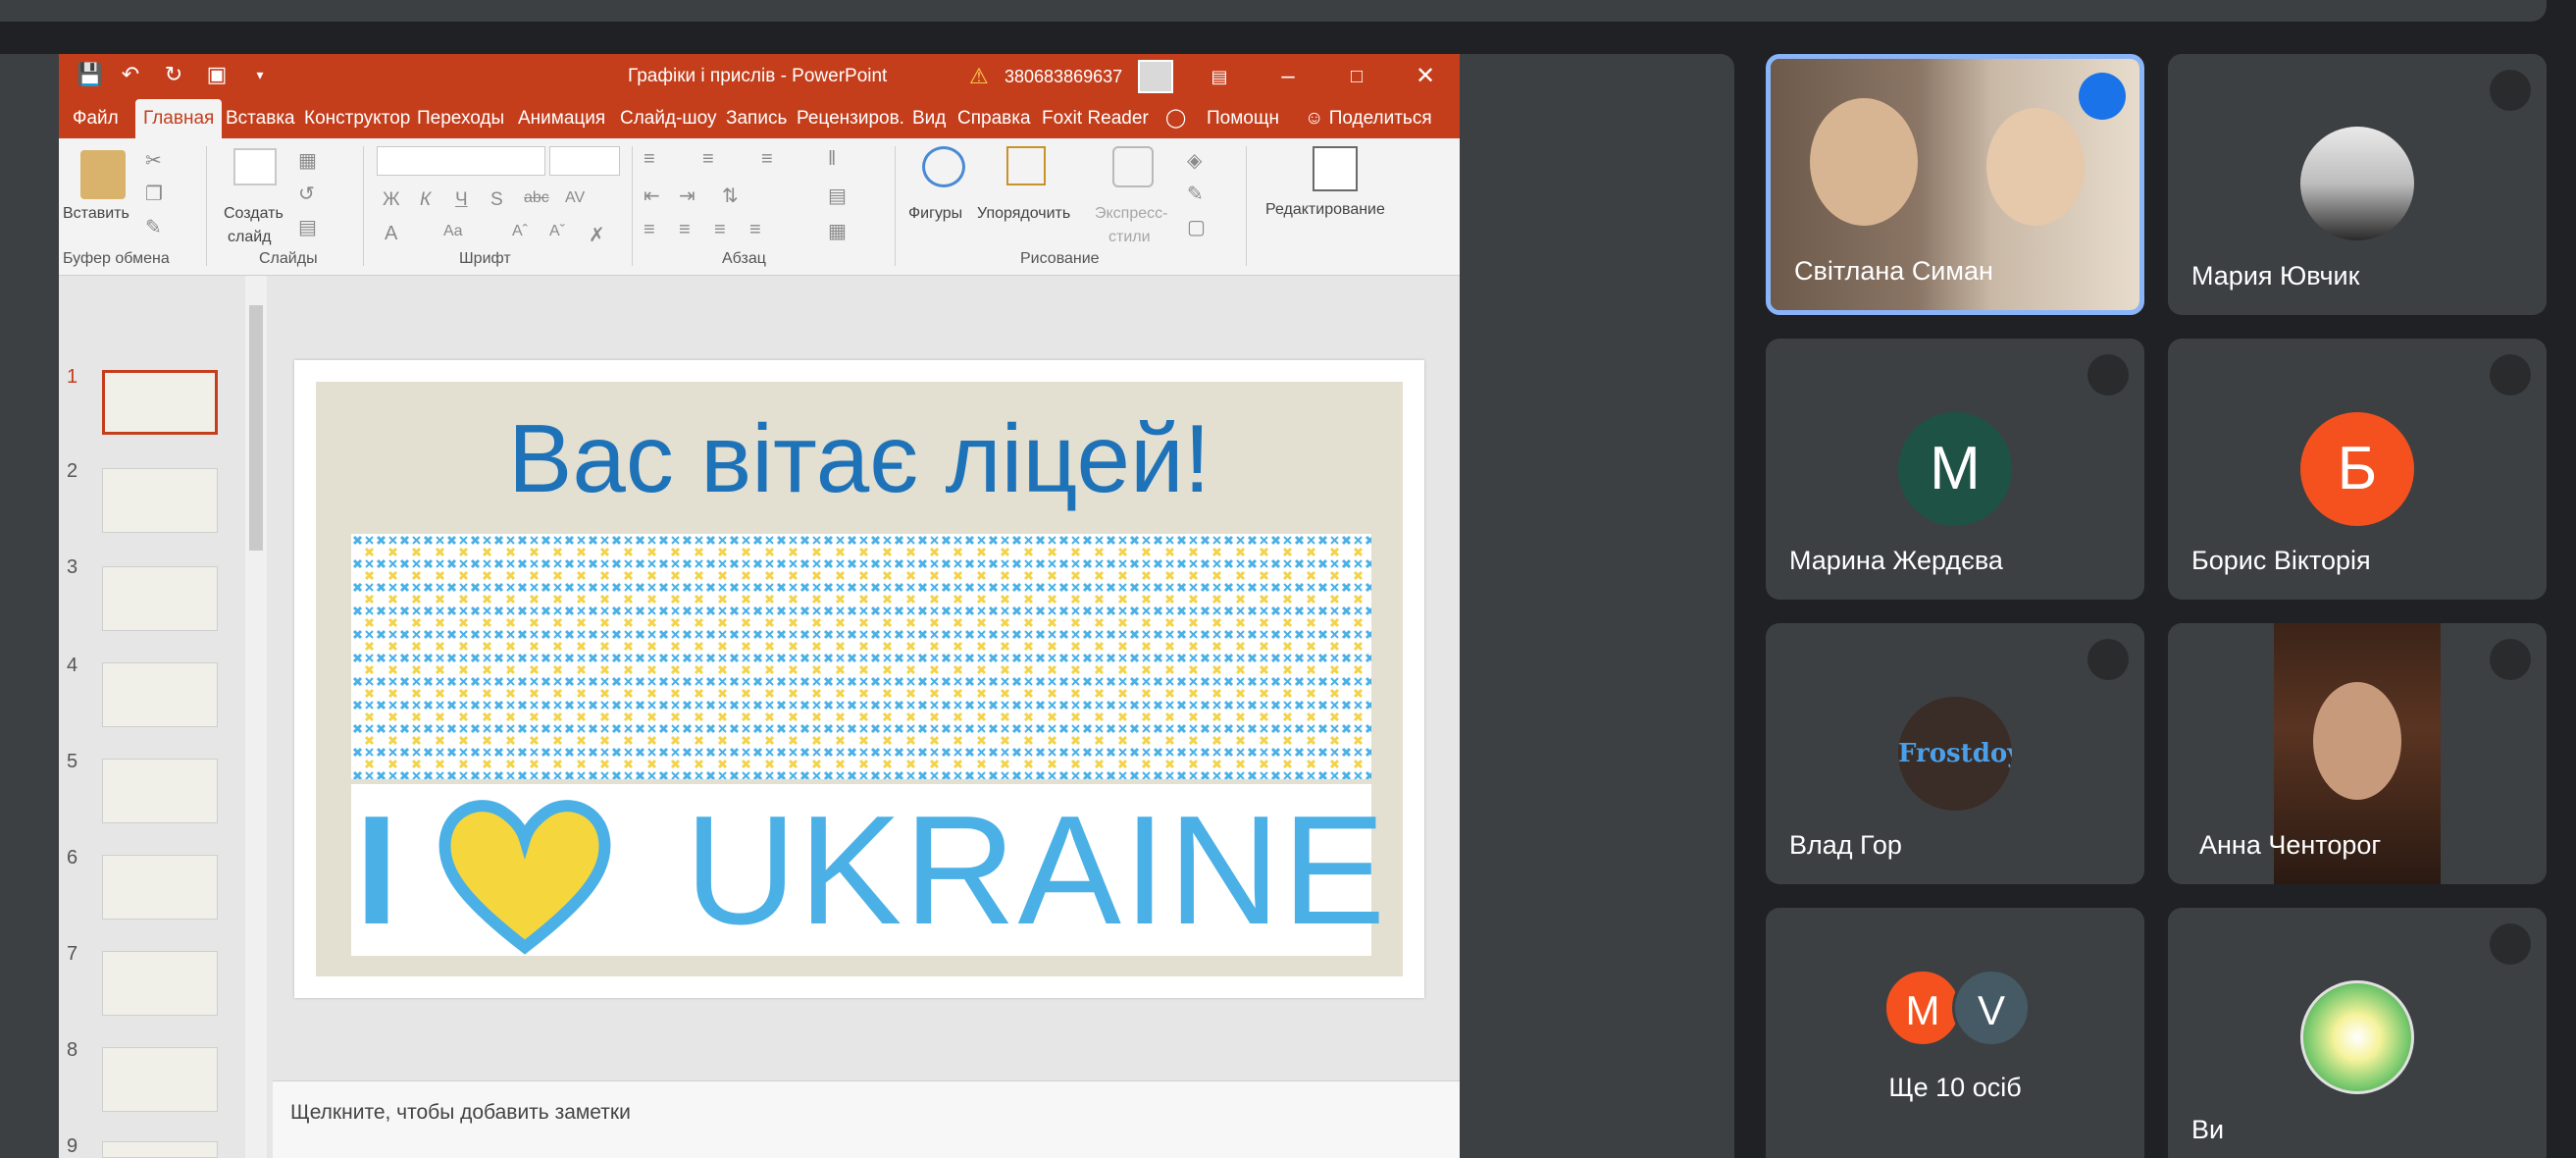 The image size is (2576, 1158). Describe the element at coordinates (1219, 76) in the screenshot. I see `ribbon-display-icon: ▤` at that location.